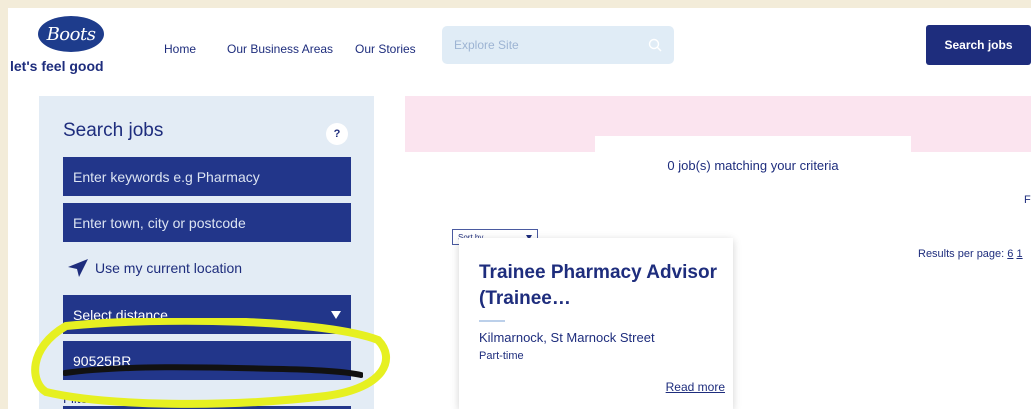 Image resolution: width=1031 pixels, height=409 pixels. Describe the element at coordinates (753, 165) in the screenshot. I see `results-count-text: 0 job(s) matching your criteria` at that location.